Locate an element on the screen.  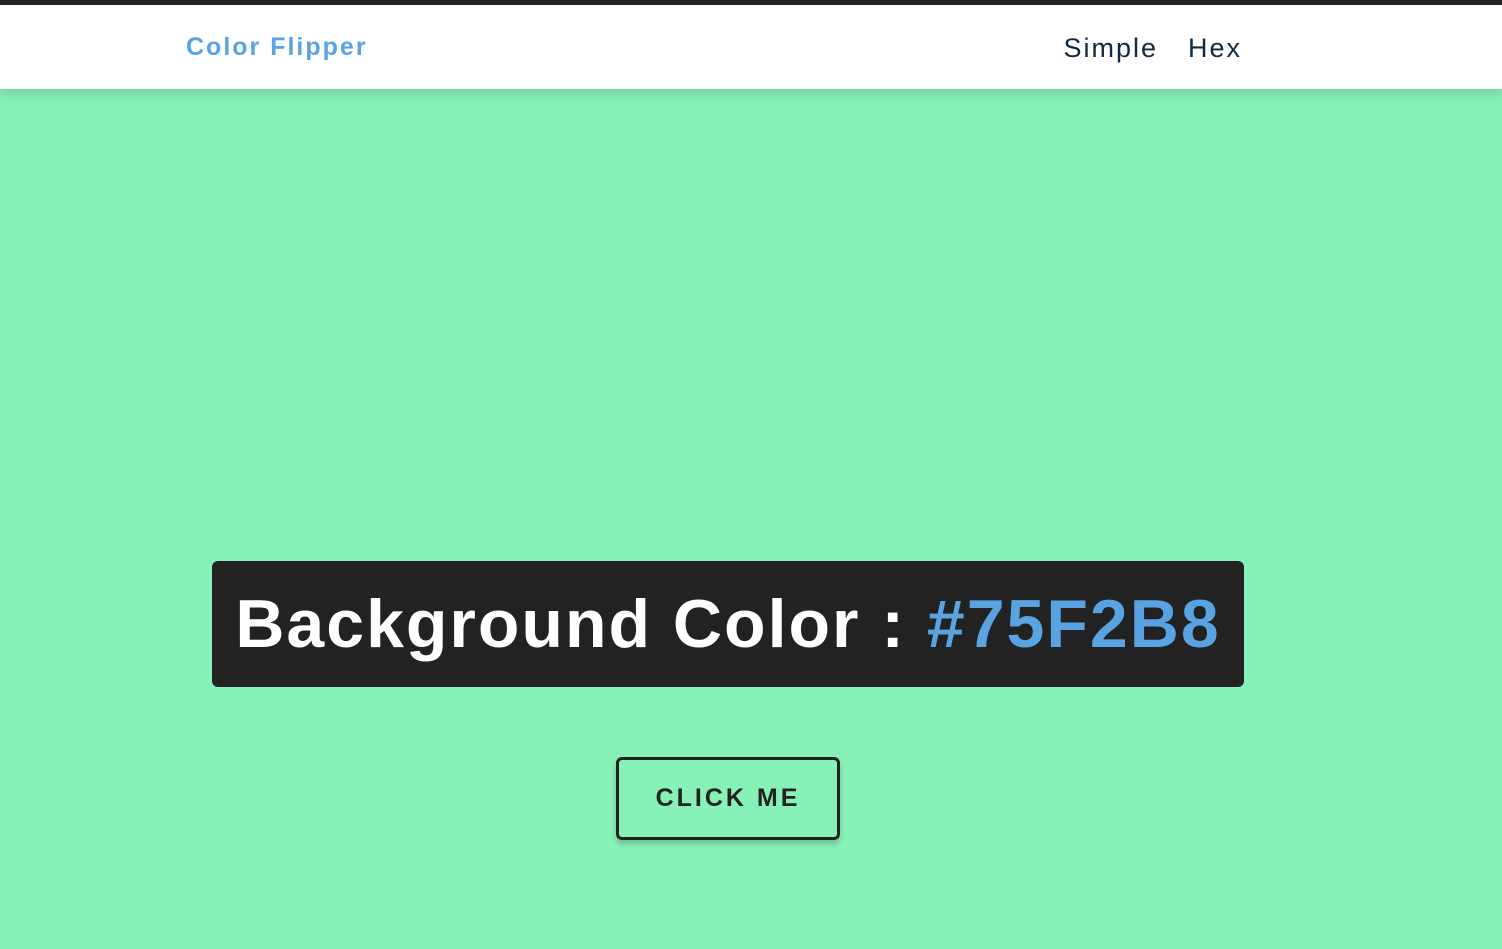
nav-link-hex: Hex is located at coordinates (1215, 48).